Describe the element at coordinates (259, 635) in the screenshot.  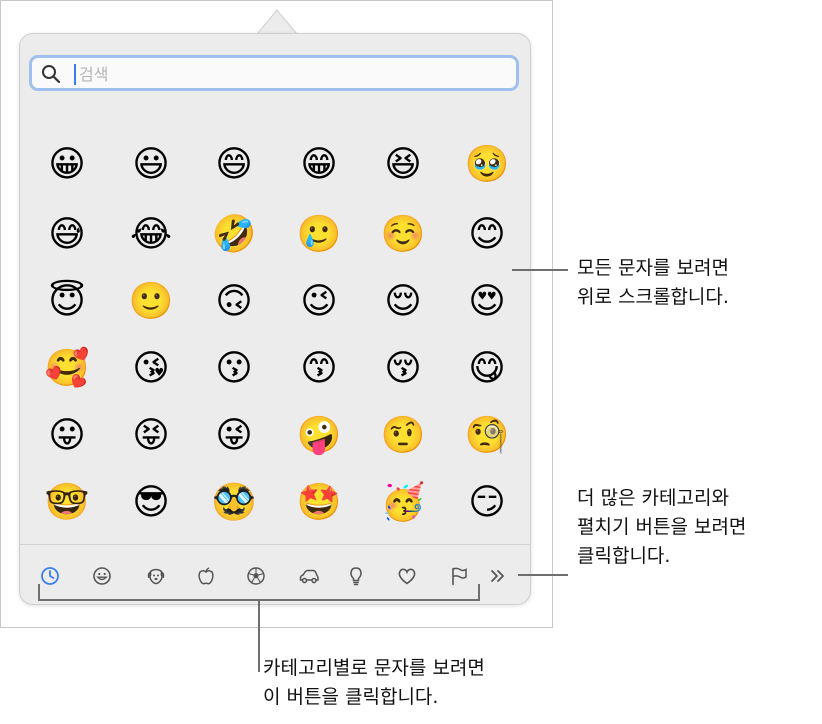
I see `callout-line-category` at that location.